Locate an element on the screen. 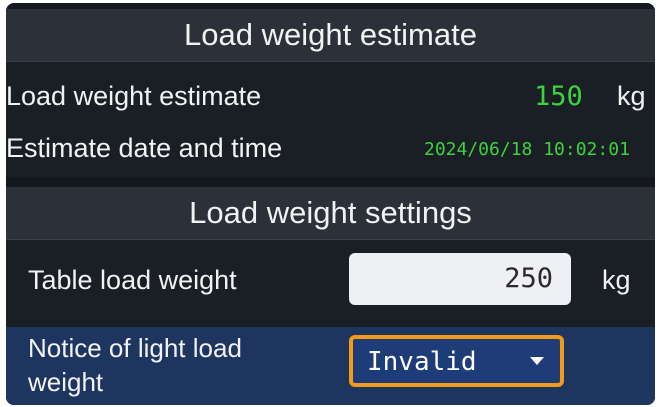 This screenshot has width=659, height=407. light-load-notice-selected-value: Invalid is located at coordinates (422, 362).